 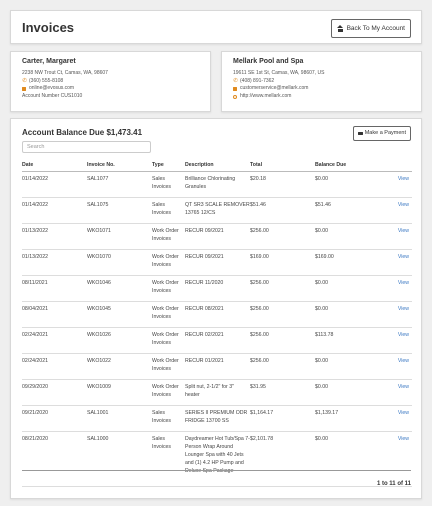 I want to click on row-date: 02/24/2021, so click(x=54, y=340).